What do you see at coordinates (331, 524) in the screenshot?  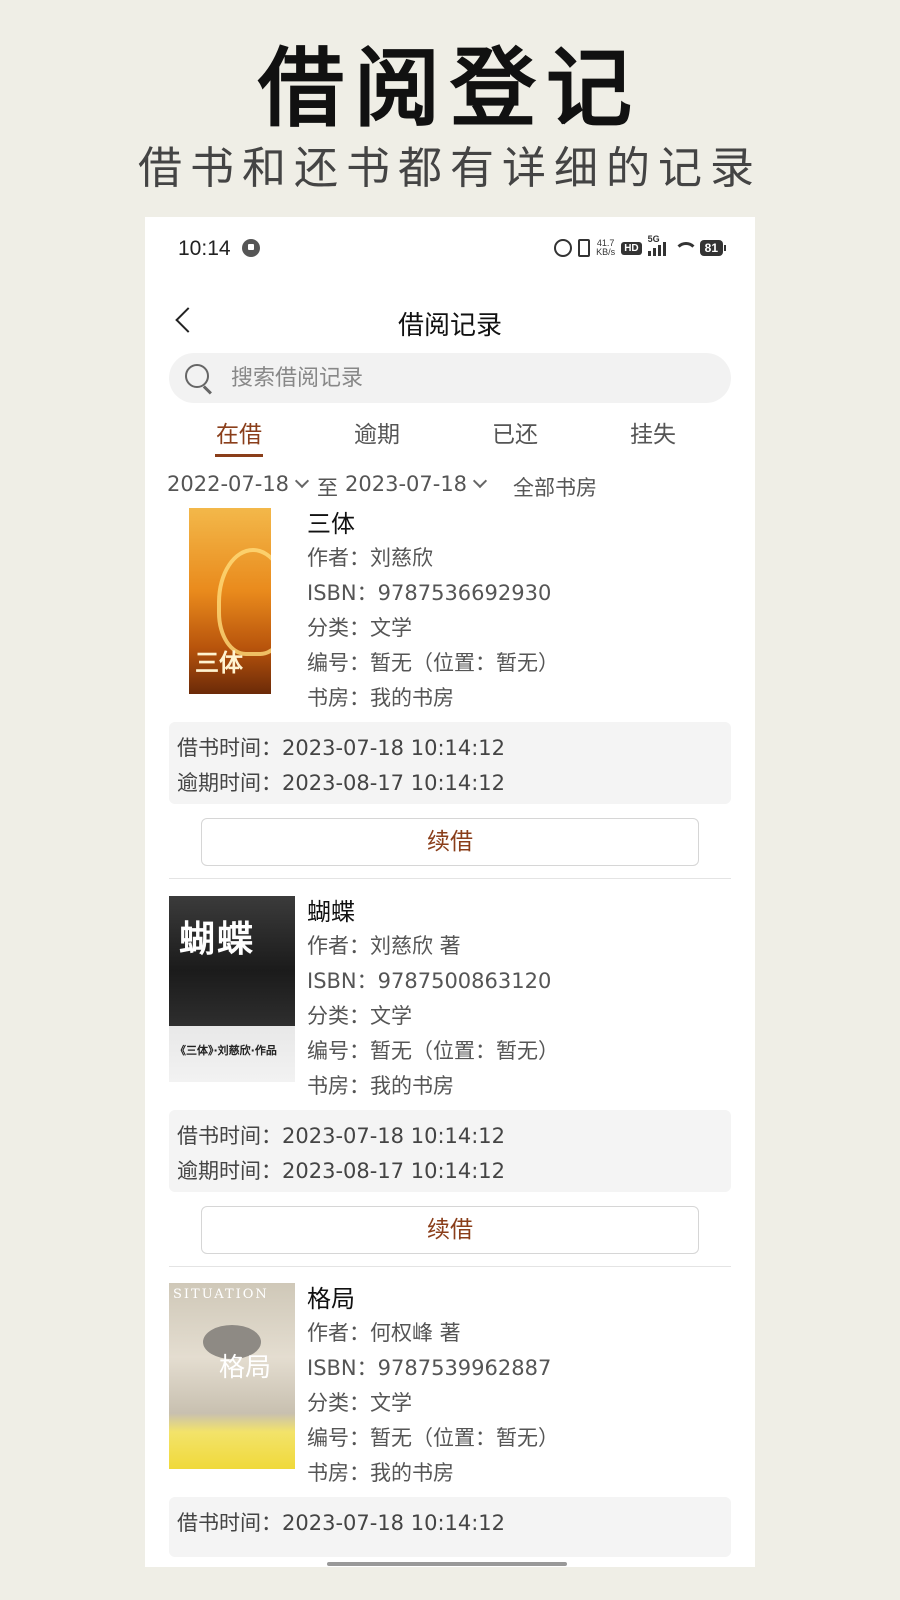 I see `book-title: 三体` at bounding box center [331, 524].